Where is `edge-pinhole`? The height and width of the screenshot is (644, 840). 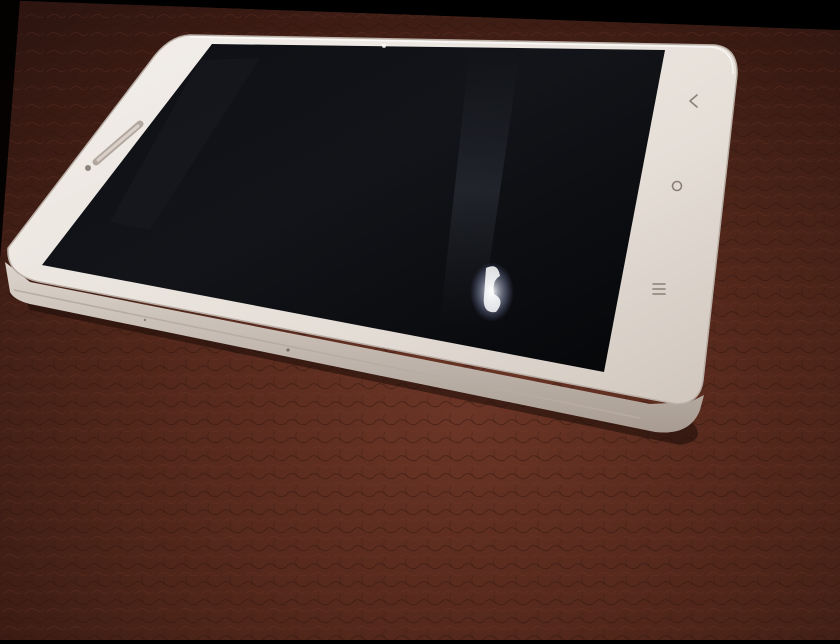 edge-pinhole is located at coordinates (288, 350).